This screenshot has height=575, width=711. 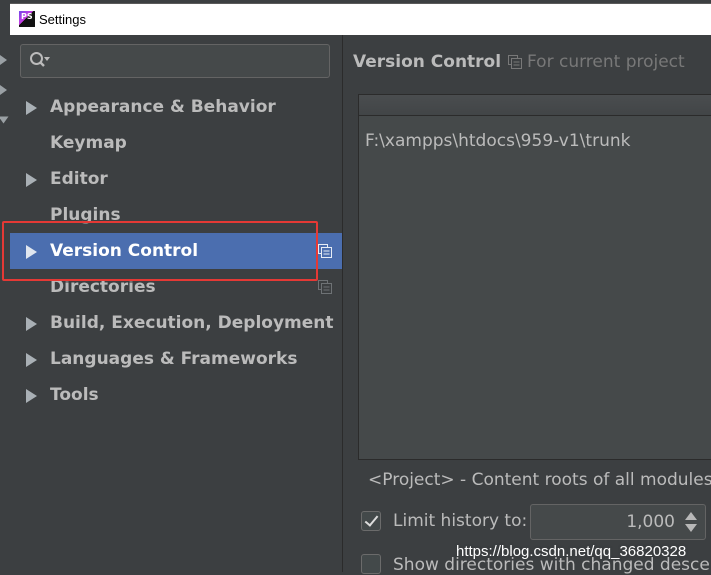 I want to click on title-bar: PS Settings, so click(x=355, y=18).